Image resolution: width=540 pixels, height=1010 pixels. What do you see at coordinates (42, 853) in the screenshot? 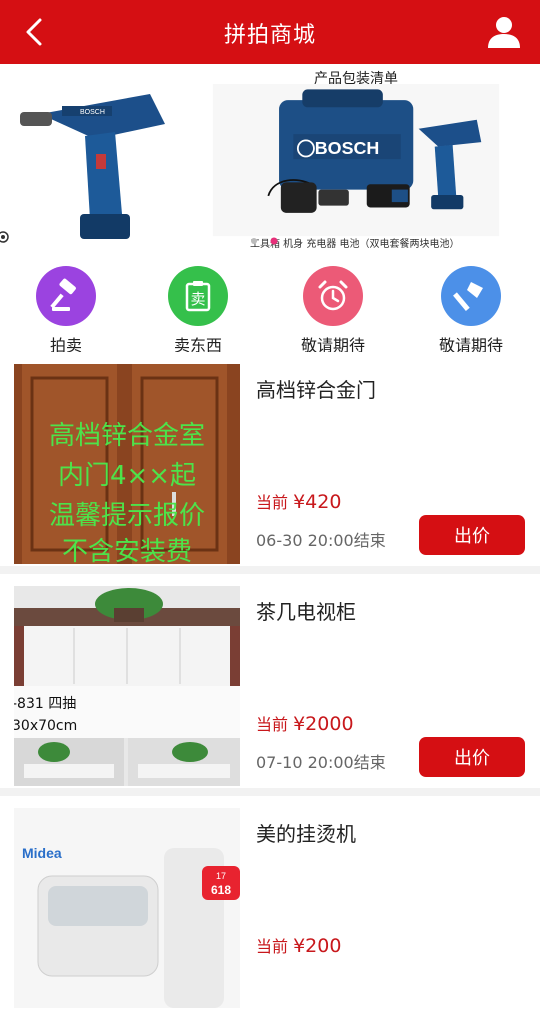
I see `overlay-line: Midea` at bounding box center [42, 853].